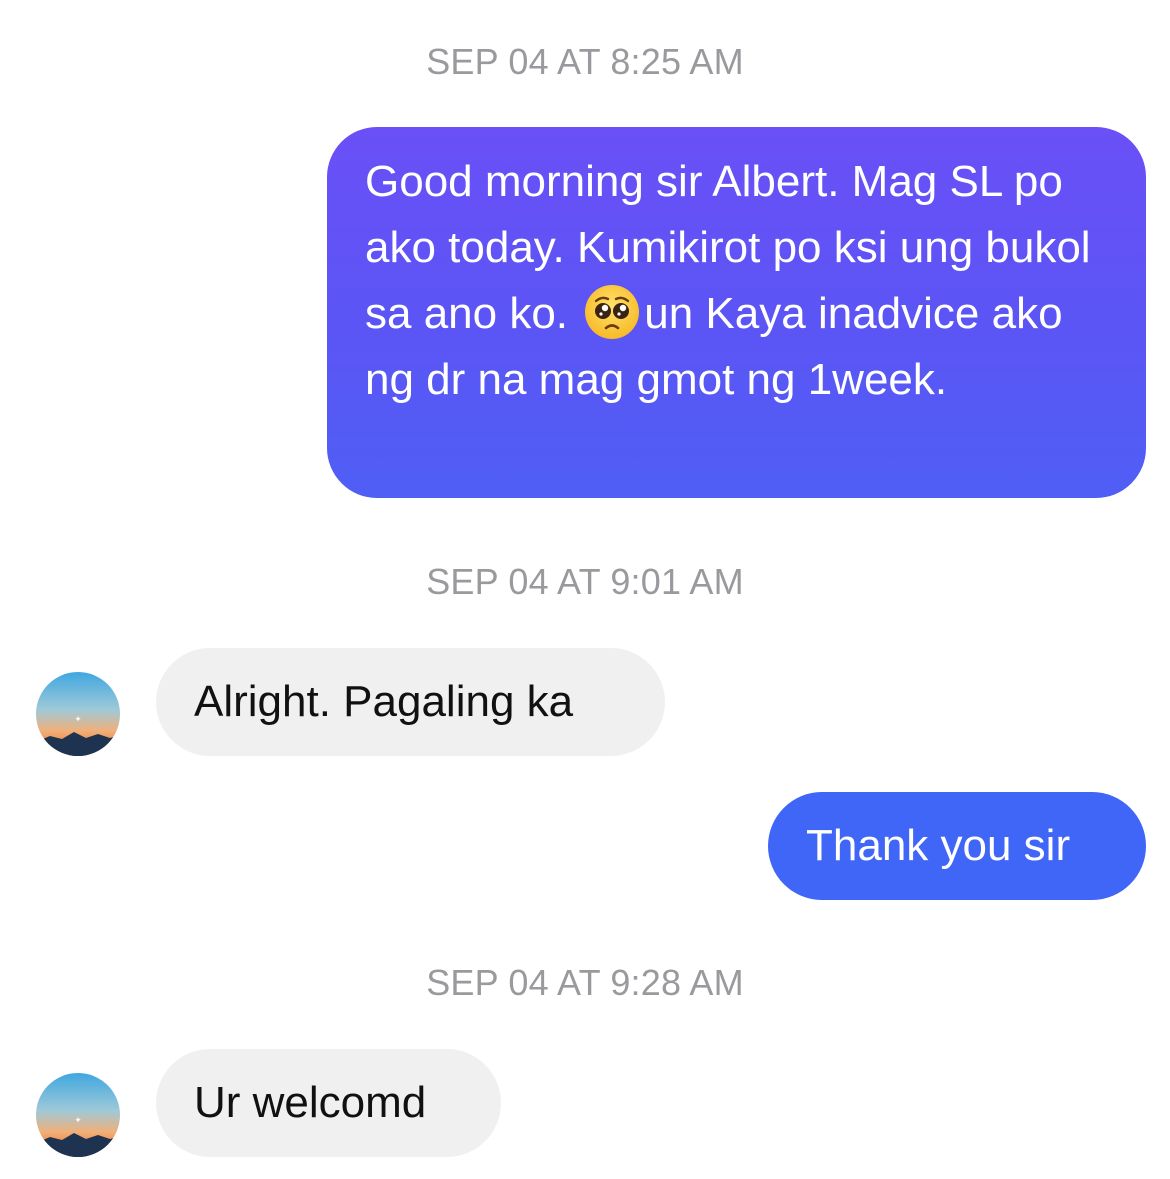 This screenshot has height=1179, width=1170. What do you see at coordinates (612, 312) in the screenshot?
I see `pleading-face-icon` at bounding box center [612, 312].